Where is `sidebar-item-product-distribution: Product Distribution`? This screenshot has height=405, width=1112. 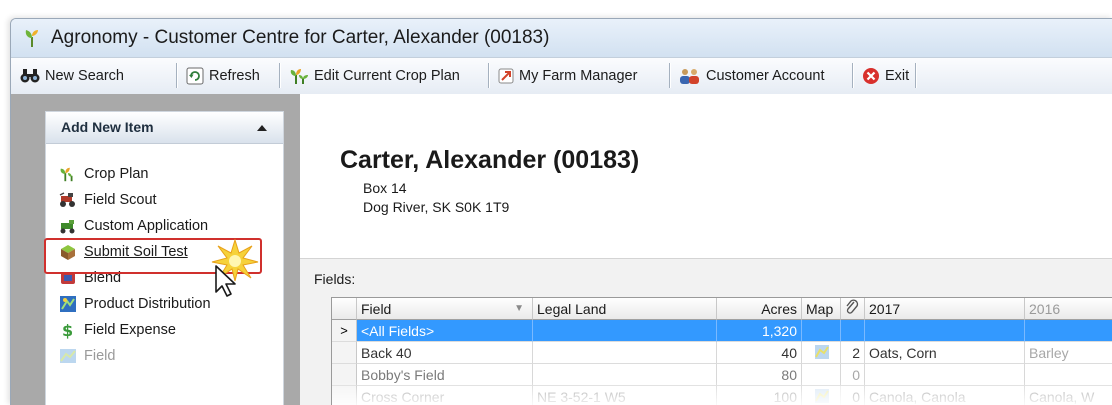
sidebar-item-product-distribution: Product Distribution is located at coordinates (135, 304).